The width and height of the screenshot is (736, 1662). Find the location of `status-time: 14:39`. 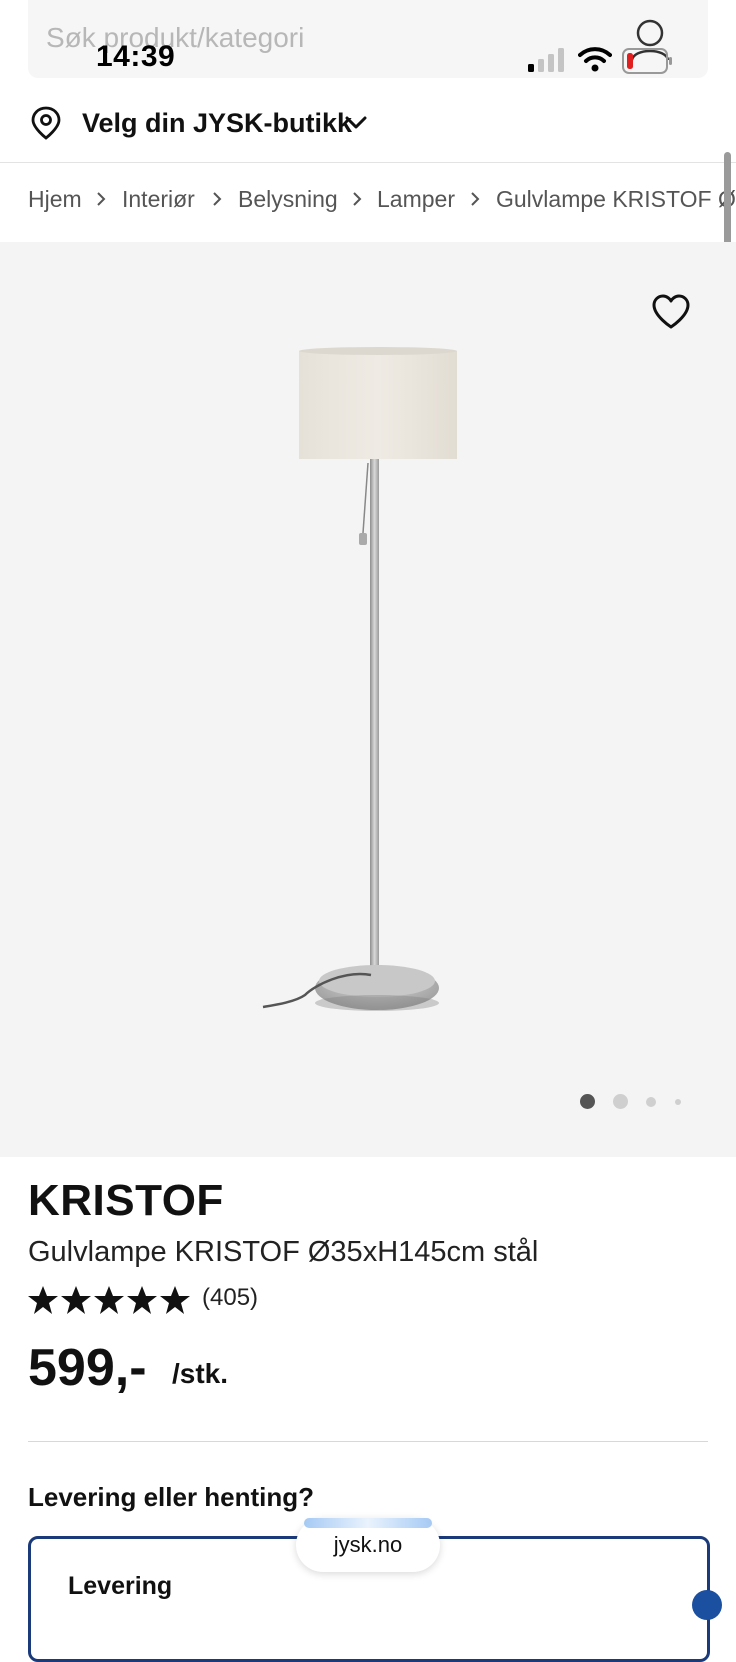

status-time: 14:39 is located at coordinates (136, 56).